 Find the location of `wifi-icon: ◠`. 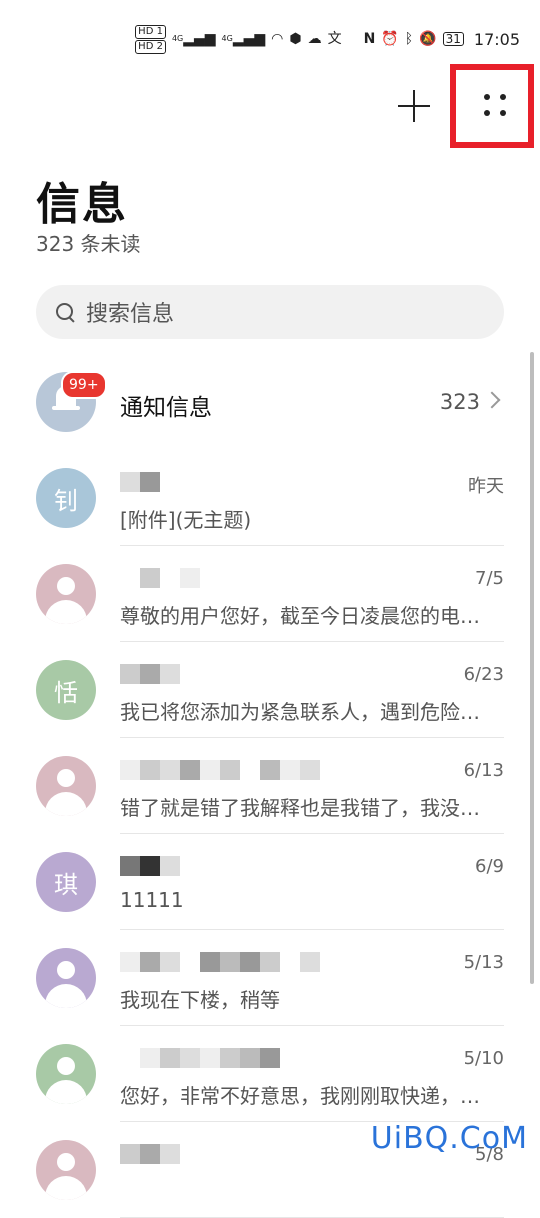

wifi-icon: ◠ is located at coordinates (277, 39).